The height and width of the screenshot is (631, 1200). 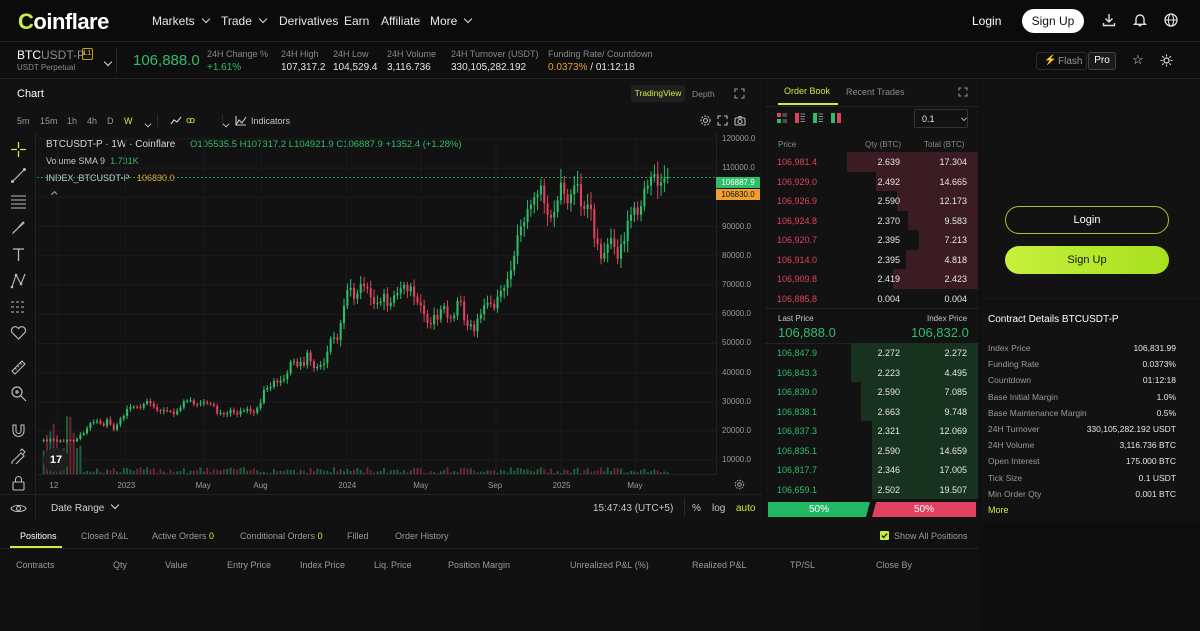 What do you see at coordinates (719, 565) in the screenshot?
I see `col-realized-pnl: Realized P&L` at bounding box center [719, 565].